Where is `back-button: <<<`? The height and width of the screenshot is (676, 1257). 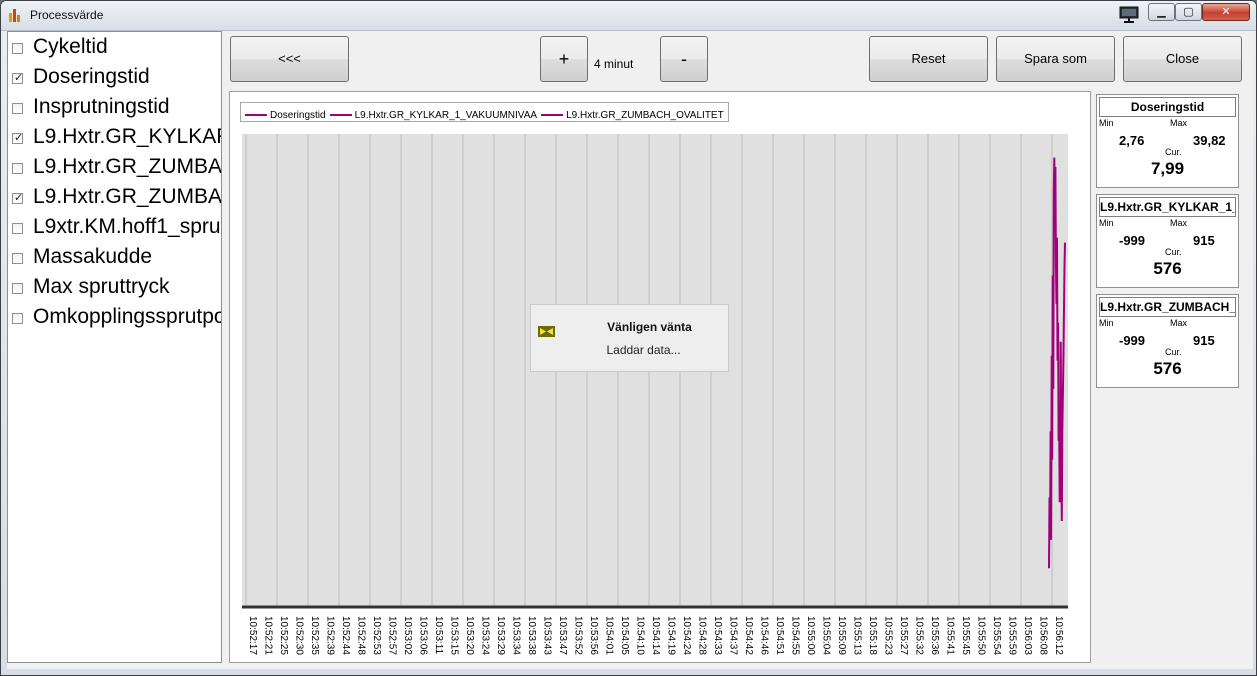 back-button: <<< is located at coordinates (289, 59).